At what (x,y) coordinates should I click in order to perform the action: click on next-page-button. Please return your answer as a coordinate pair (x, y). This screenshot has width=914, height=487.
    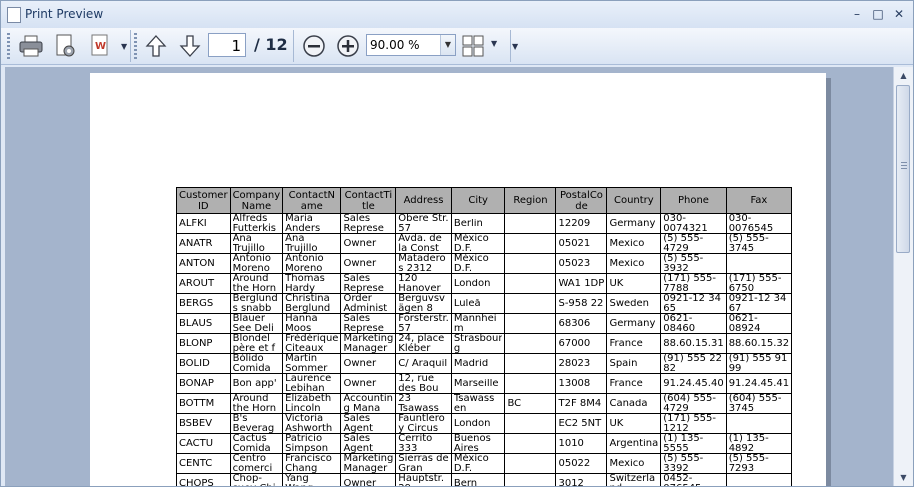
    Looking at the image, I should click on (190, 46).